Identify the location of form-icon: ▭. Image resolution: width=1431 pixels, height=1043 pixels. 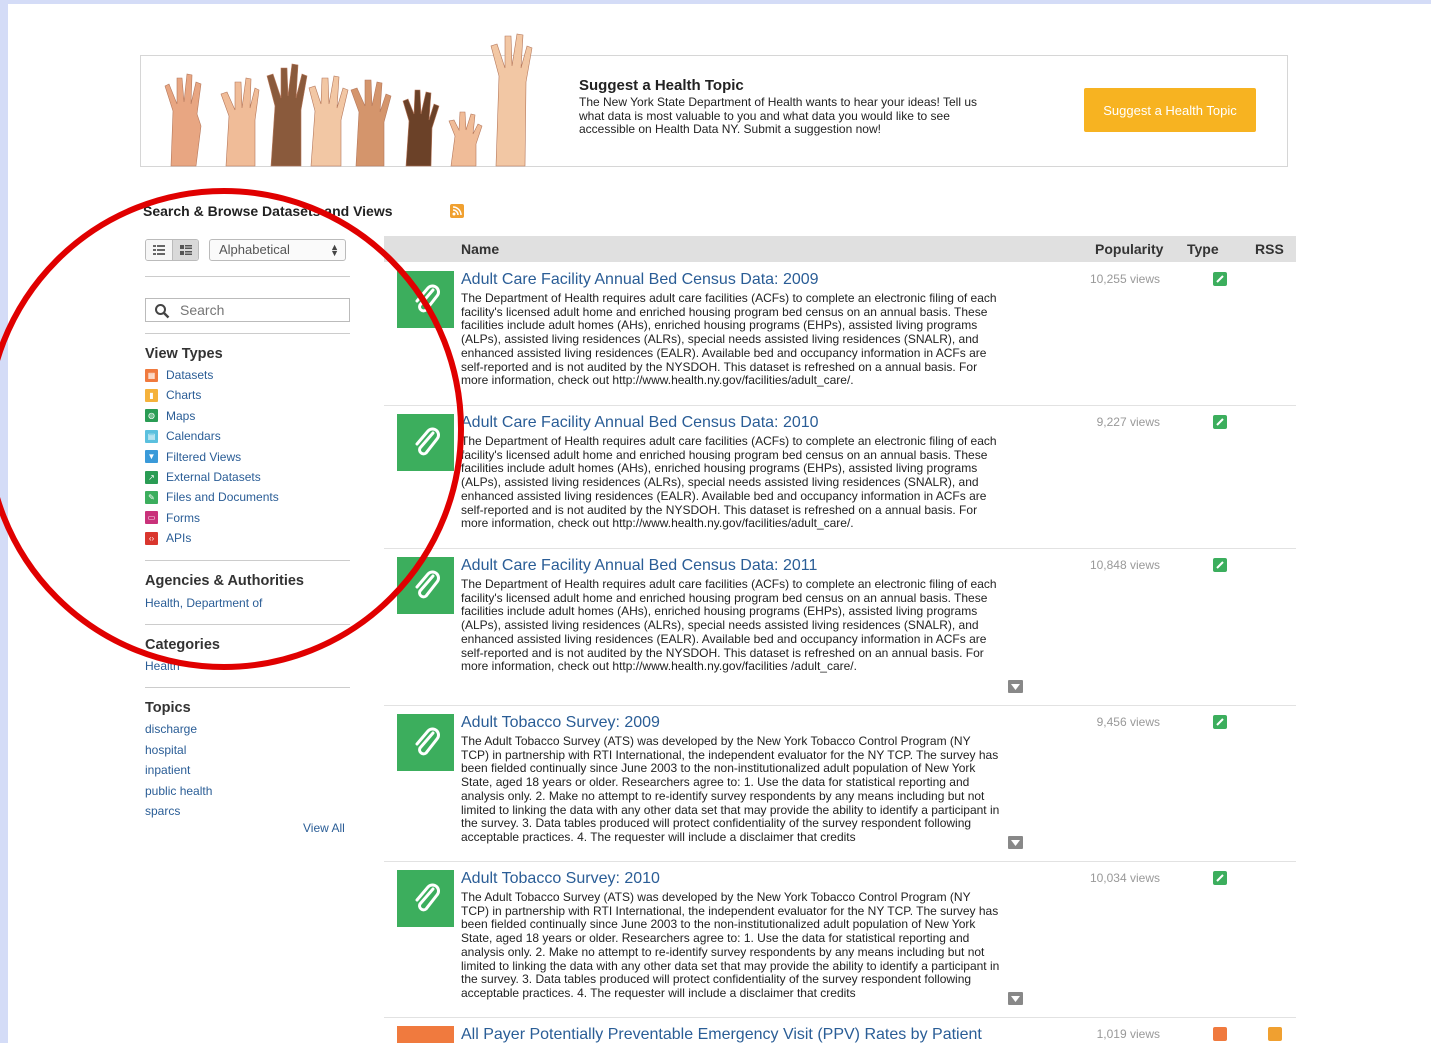
(151, 518).